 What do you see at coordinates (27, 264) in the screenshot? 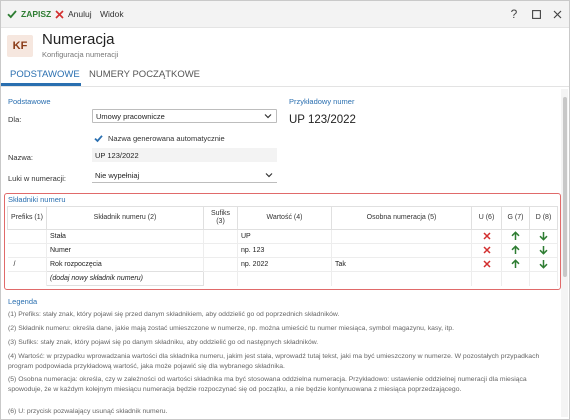
I see `prefix-cell: /` at bounding box center [27, 264].